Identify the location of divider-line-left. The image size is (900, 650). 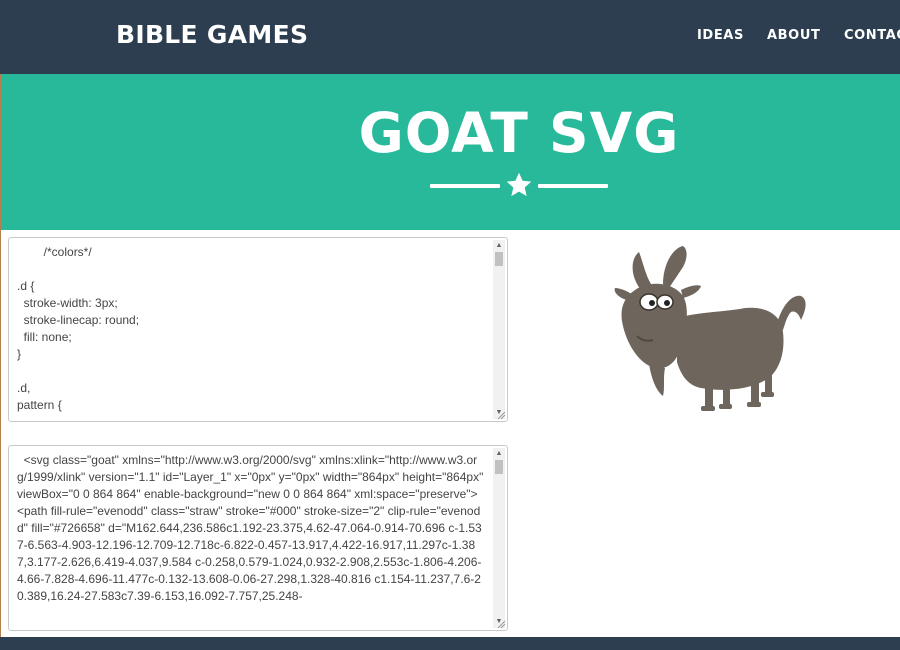
(465, 186).